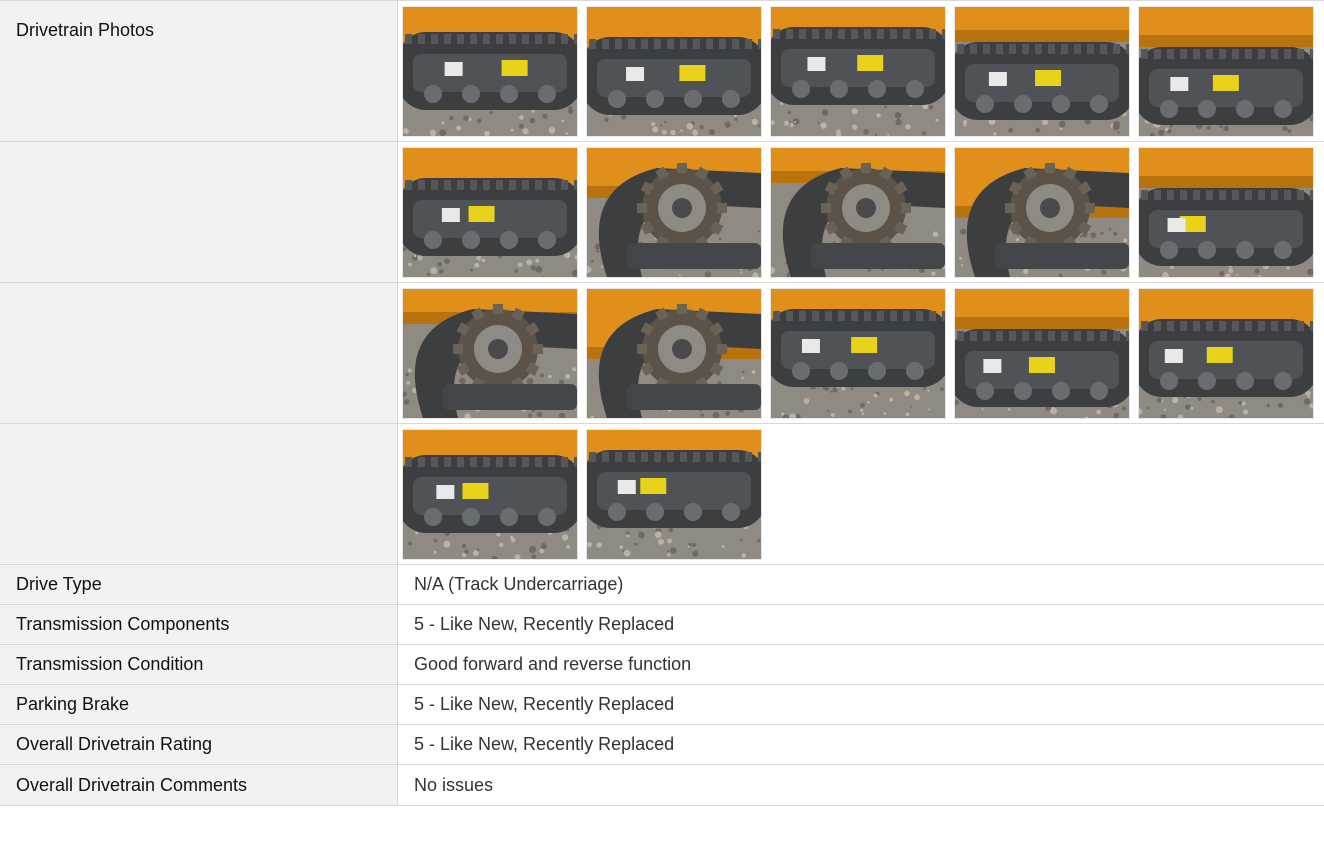 This screenshot has width=1324, height=865. Describe the element at coordinates (199, 785) in the screenshot. I see `field-label: Overall Drivetrain Comments` at that location.